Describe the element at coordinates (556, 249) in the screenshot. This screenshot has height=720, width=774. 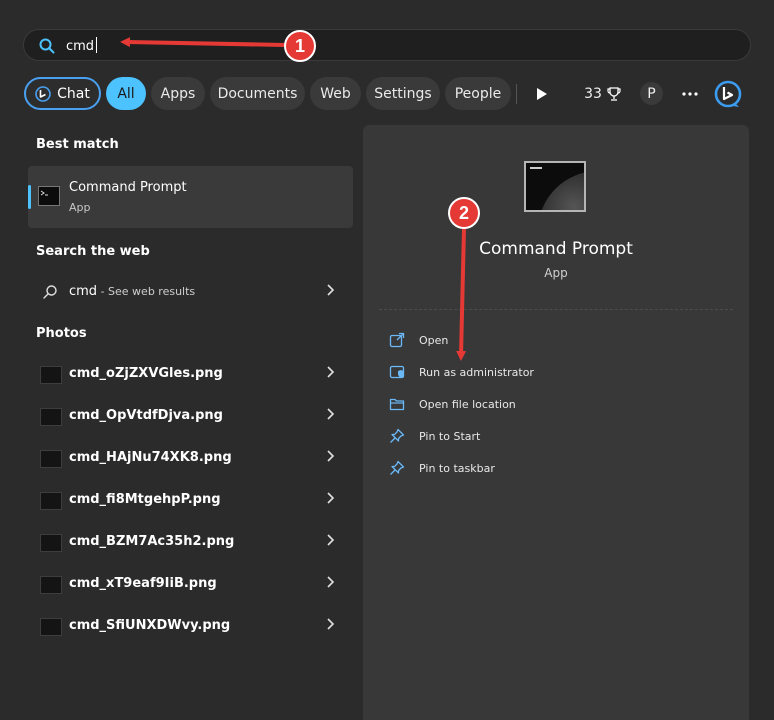
I see `details-title: Command Prompt` at that location.